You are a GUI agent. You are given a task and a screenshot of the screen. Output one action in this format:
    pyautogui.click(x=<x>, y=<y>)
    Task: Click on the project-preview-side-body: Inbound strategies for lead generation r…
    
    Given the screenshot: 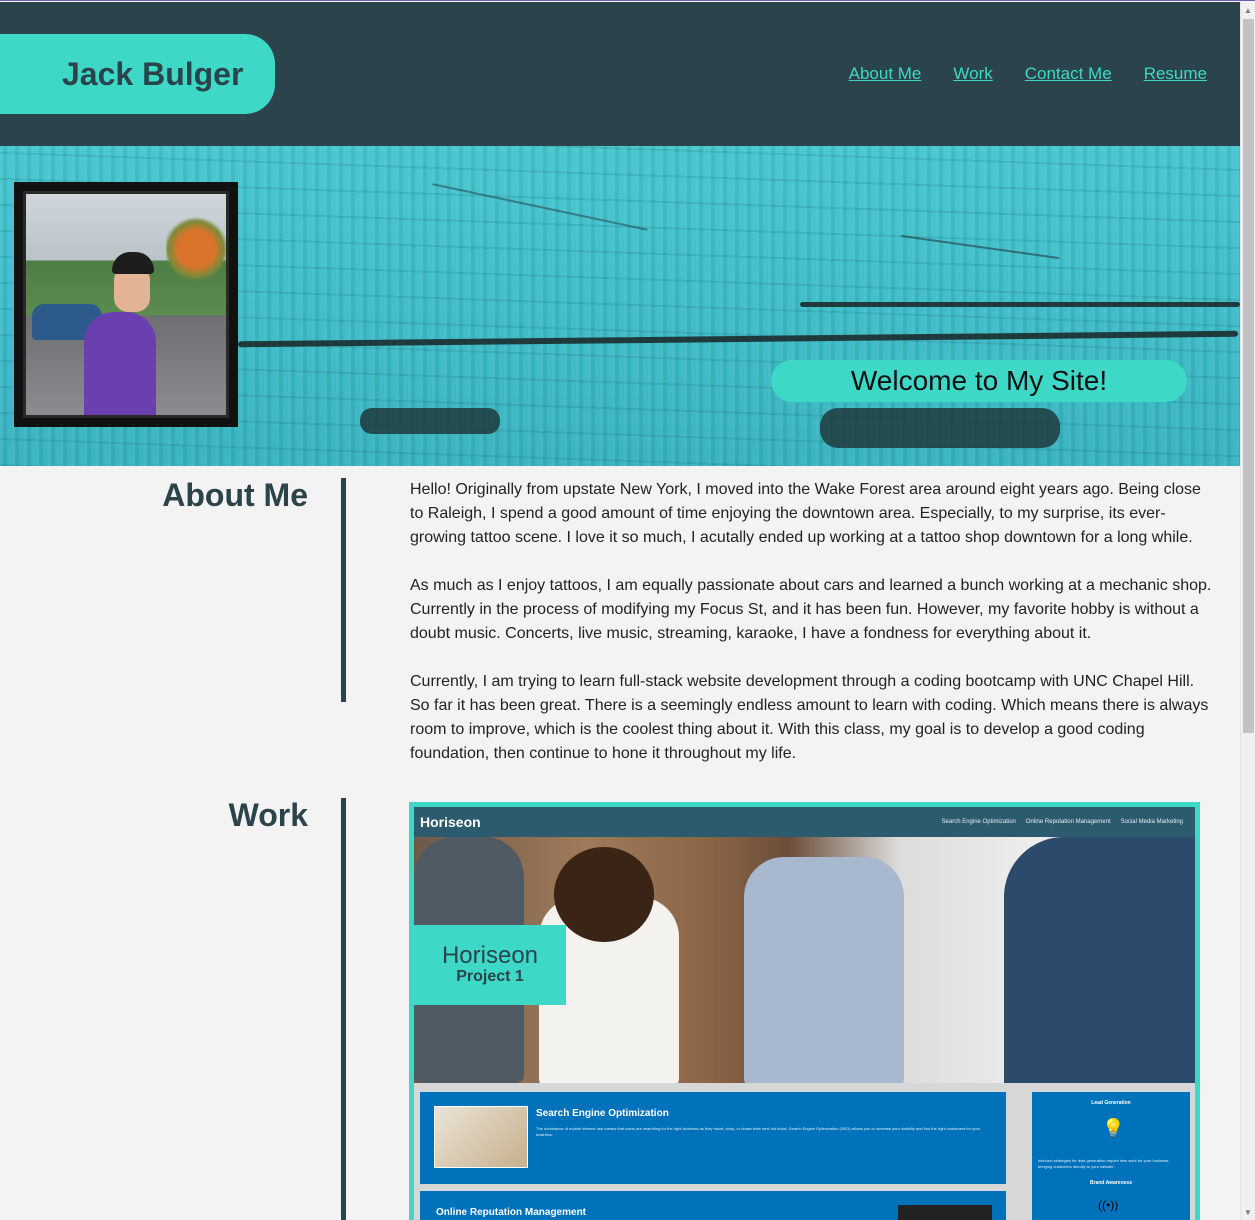 What is the action you would take?
    pyautogui.click(x=1104, y=1163)
    